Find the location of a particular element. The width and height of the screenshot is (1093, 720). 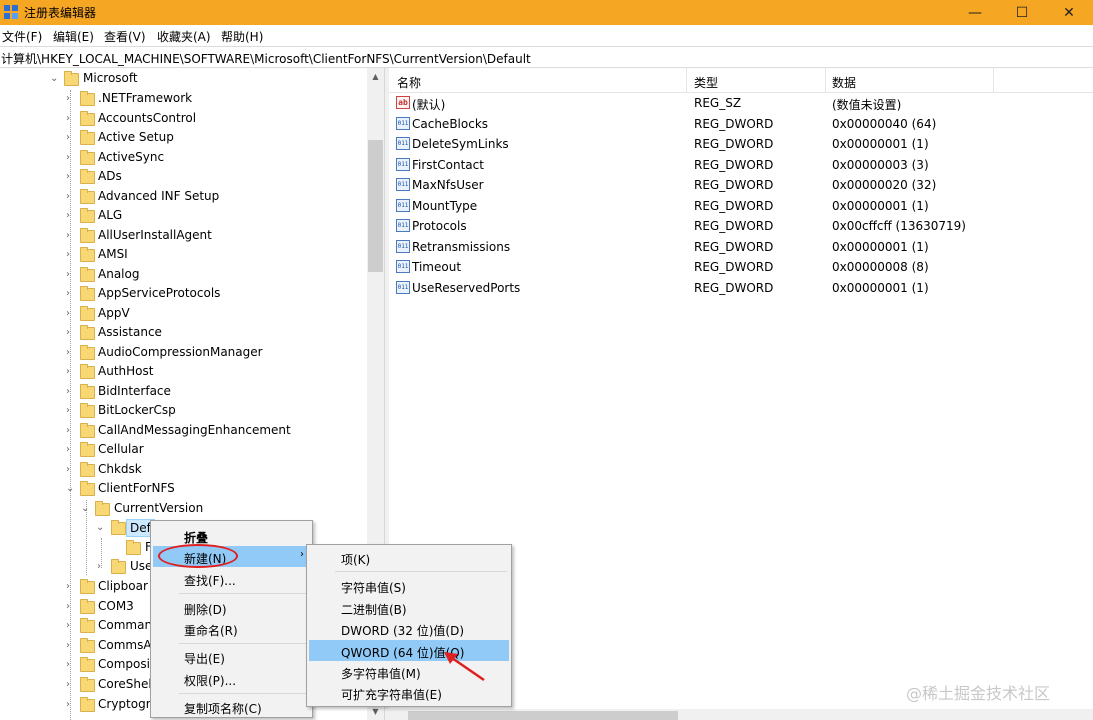

tree-item: › ActiveSync is located at coordinates (183, 158).